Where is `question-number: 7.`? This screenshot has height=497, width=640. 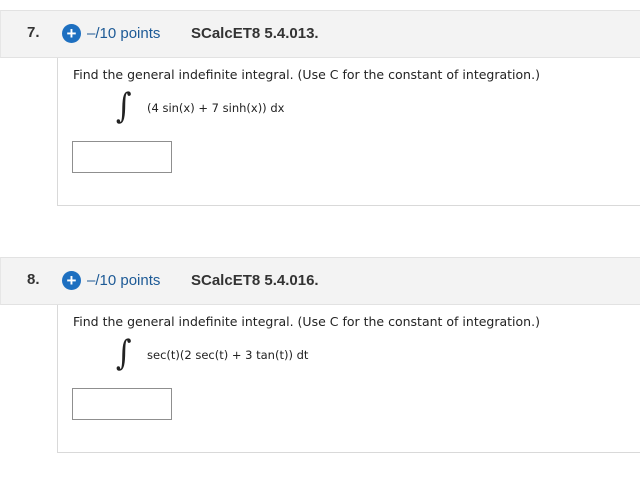 question-number: 7. is located at coordinates (33, 32).